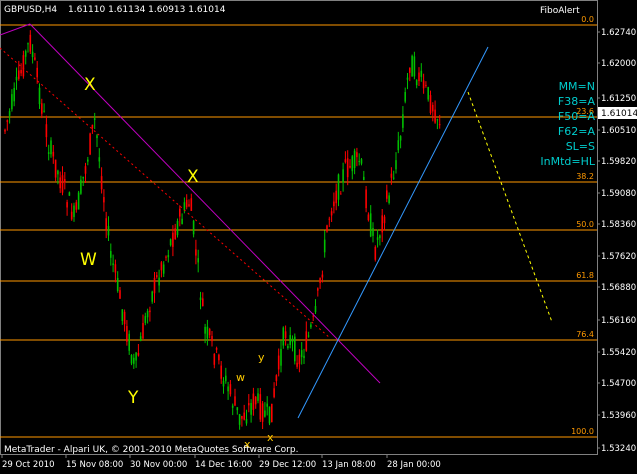 The image size is (637, 474). Describe the element at coordinates (619, 114) in the screenshot. I see `current-price-label: 1.61014` at that location.